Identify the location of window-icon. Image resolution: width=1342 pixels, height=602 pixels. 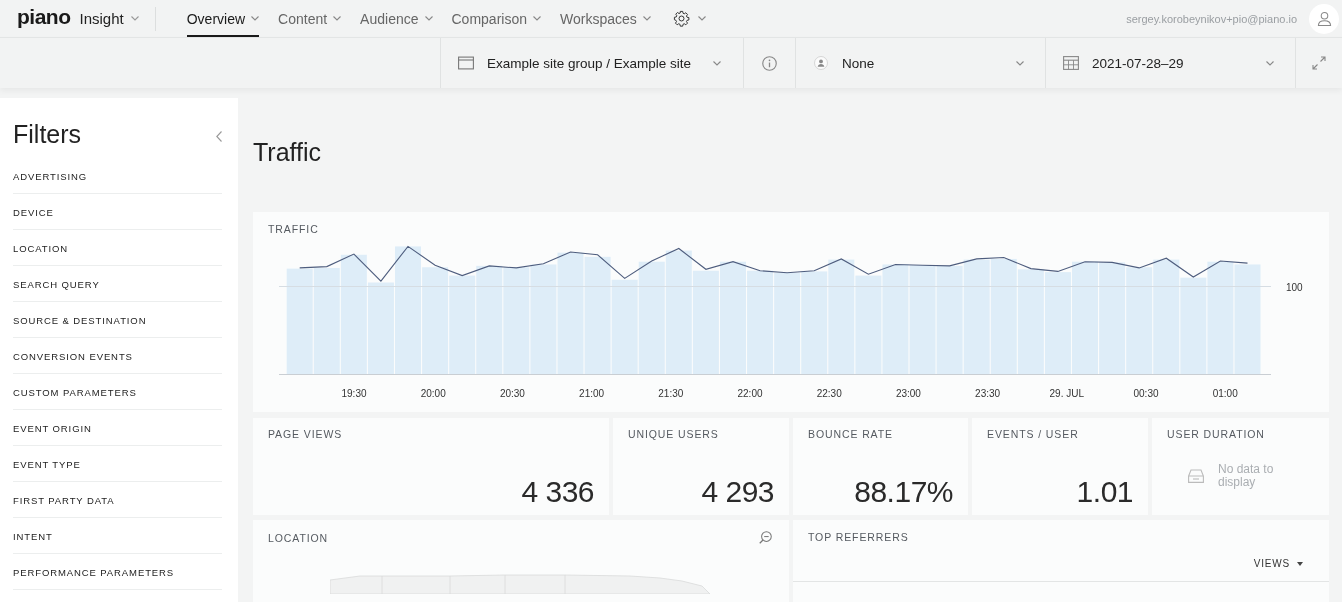
(466, 63).